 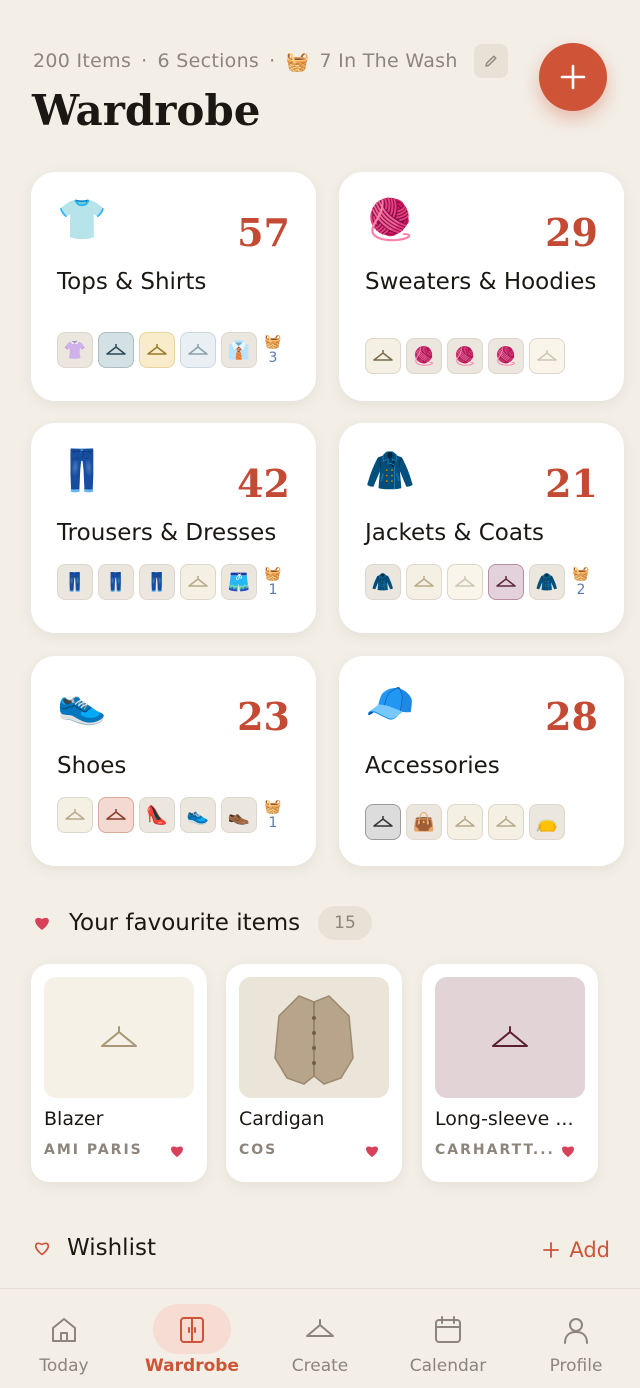 I want to click on nav-item-wardrobe: Wardrobe, so click(x=192, y=1338).